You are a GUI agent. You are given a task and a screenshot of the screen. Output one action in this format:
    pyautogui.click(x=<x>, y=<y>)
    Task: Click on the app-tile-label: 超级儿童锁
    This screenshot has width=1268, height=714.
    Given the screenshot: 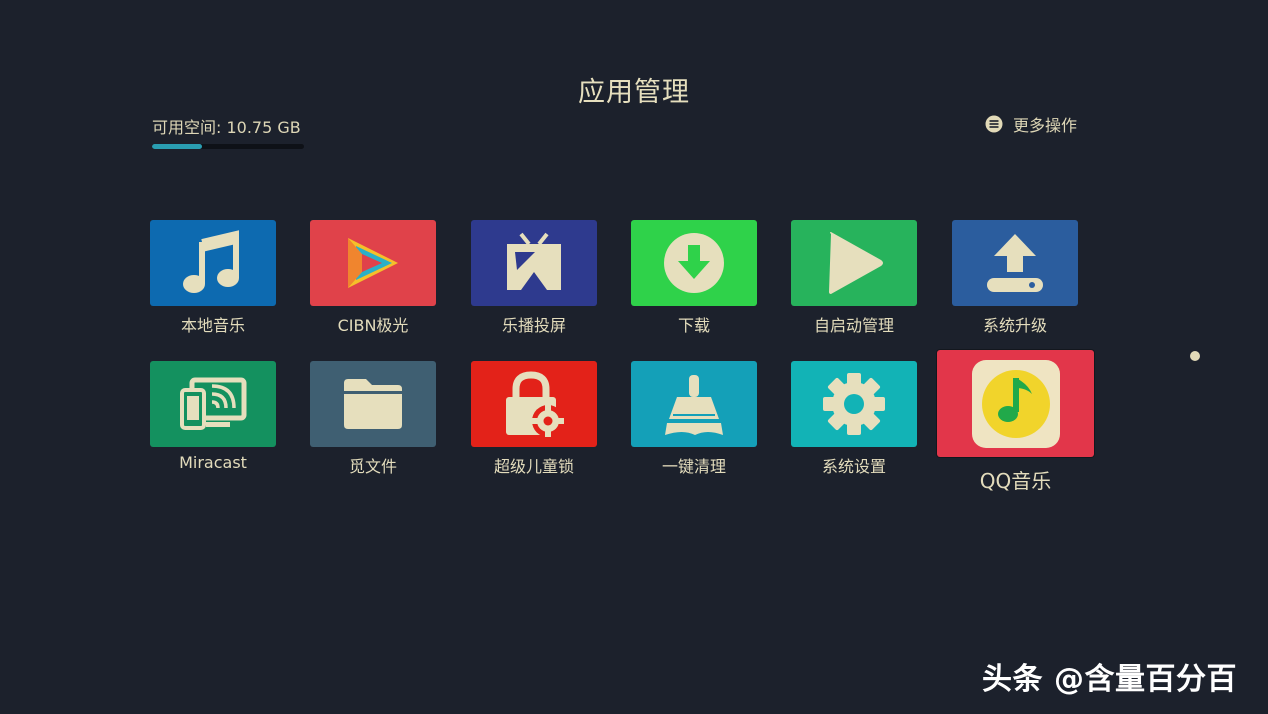 What is the action you would take?
    pyautogui.click(x=533, y=466)
    